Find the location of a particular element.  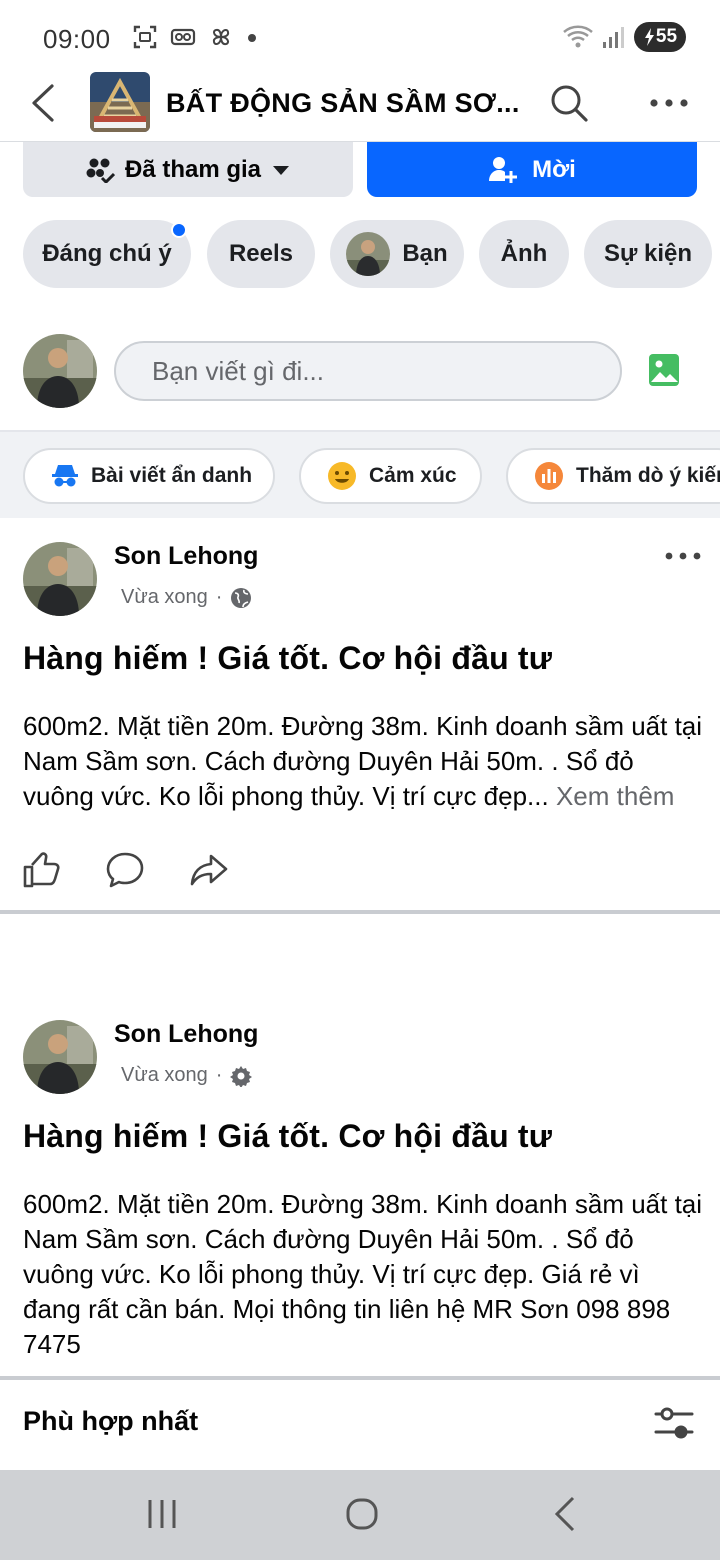

poll-button: Thăm dò ý kiến is located at coordinates (613, 476).